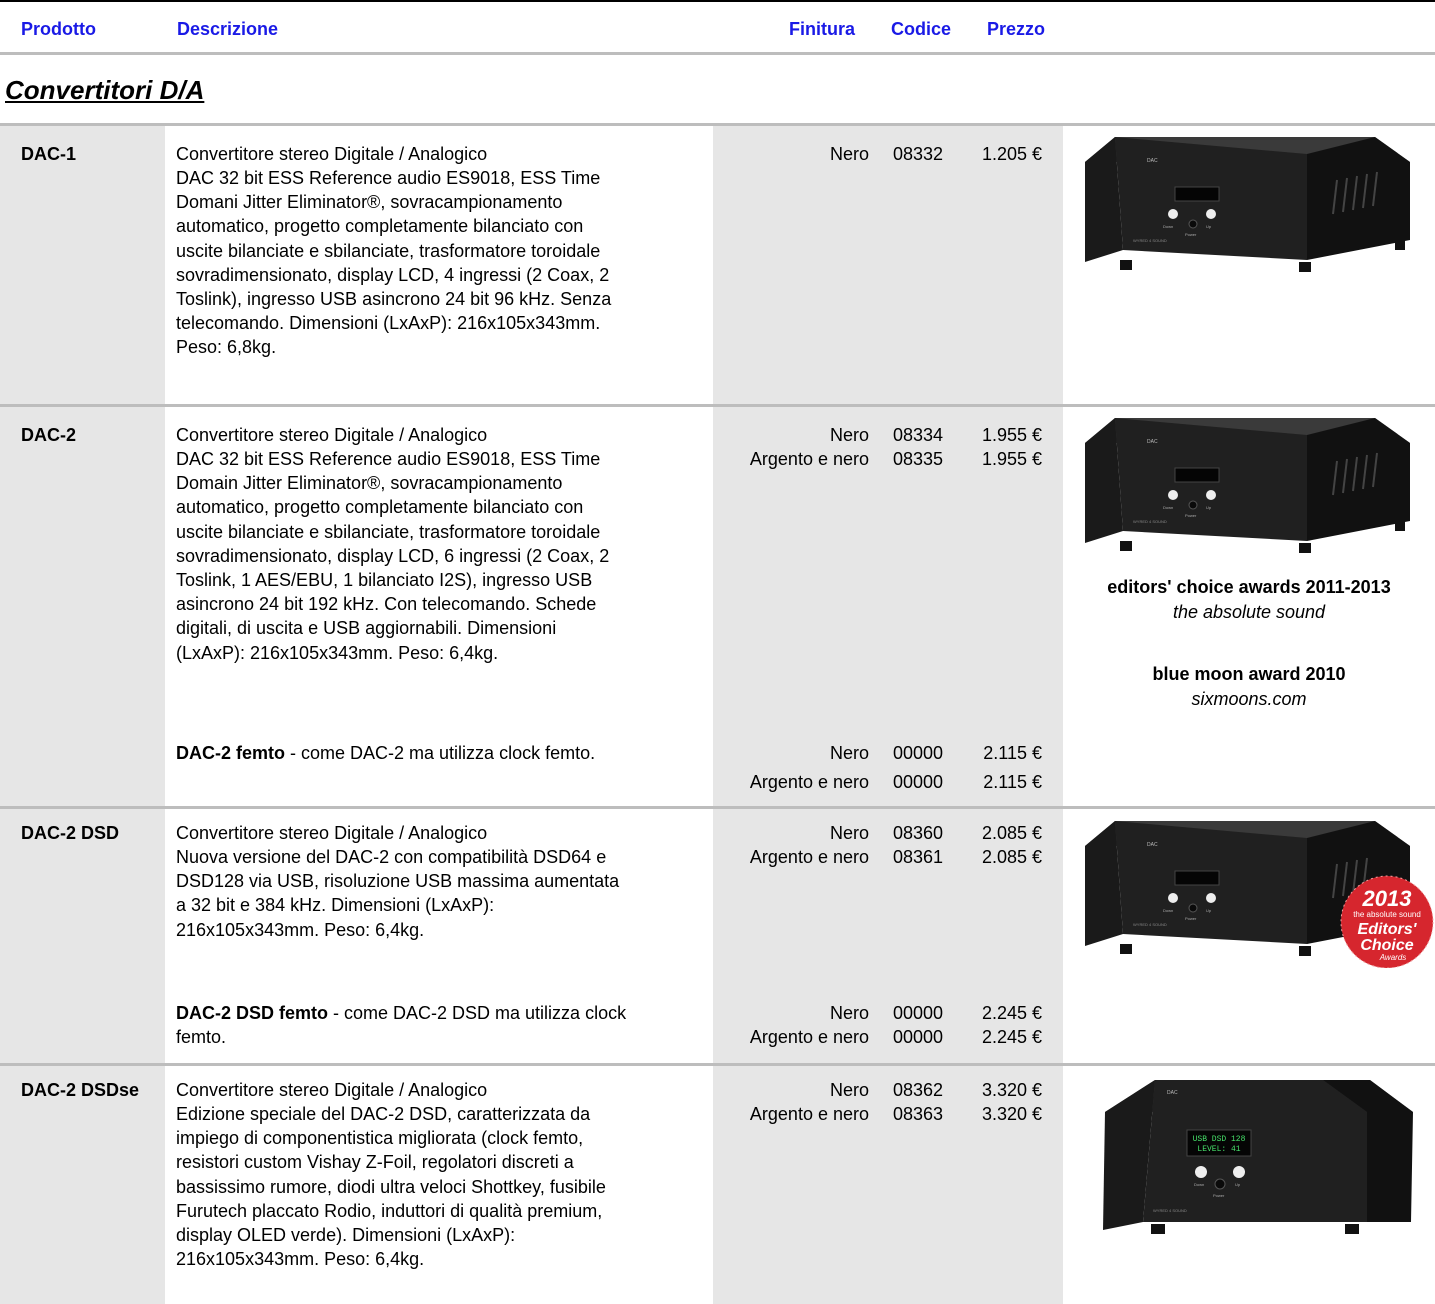 The width and height of the screenshot is (1435, 1304). What do you see at coordinates (1011, 154) in the screenshot?
I see `price: 1.205 €` at bounding box center [1011, 154].